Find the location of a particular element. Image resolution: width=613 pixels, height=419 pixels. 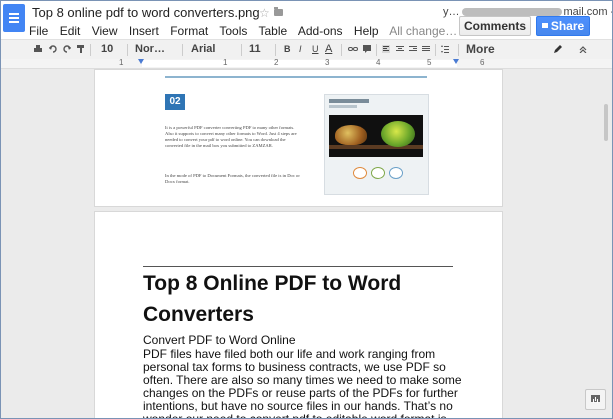

text-color-button: A is located at coordinates (328, 49).